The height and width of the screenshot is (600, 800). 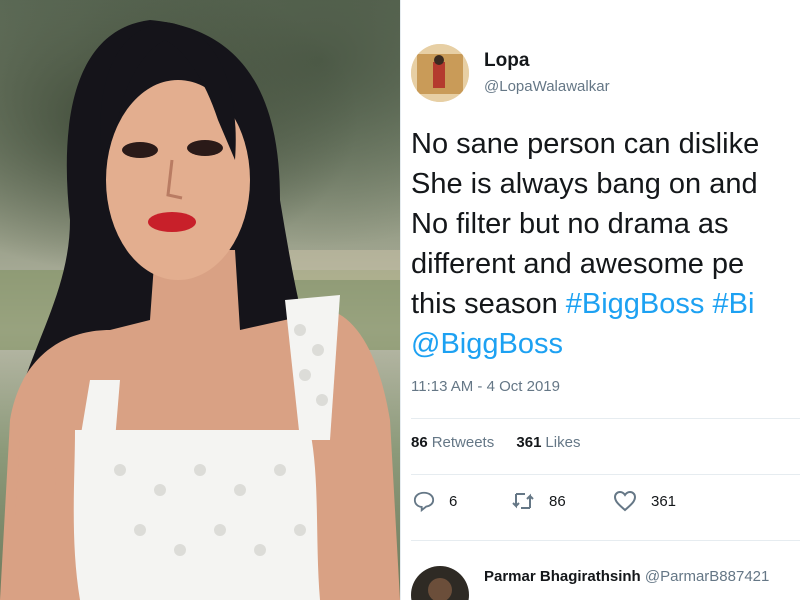 What do you see at coordinates (440, 73) in the screenshot?
I see `avatar` at bounding box center [440, 73].